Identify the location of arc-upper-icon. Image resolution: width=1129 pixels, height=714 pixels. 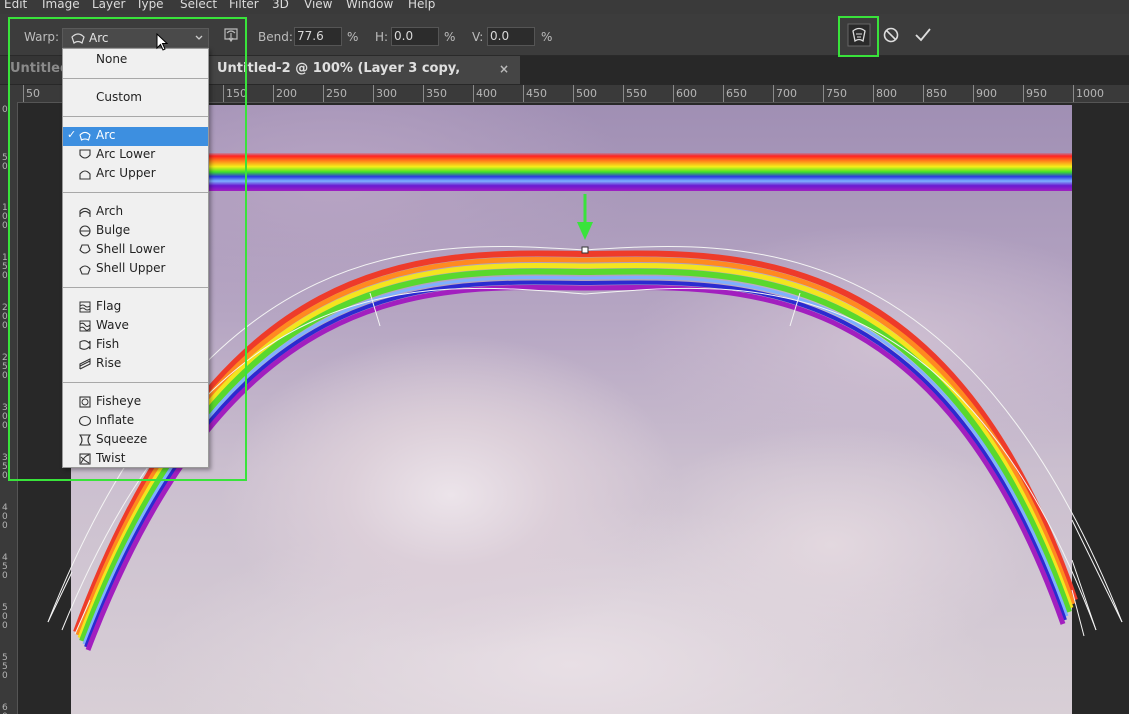
(85, 175).